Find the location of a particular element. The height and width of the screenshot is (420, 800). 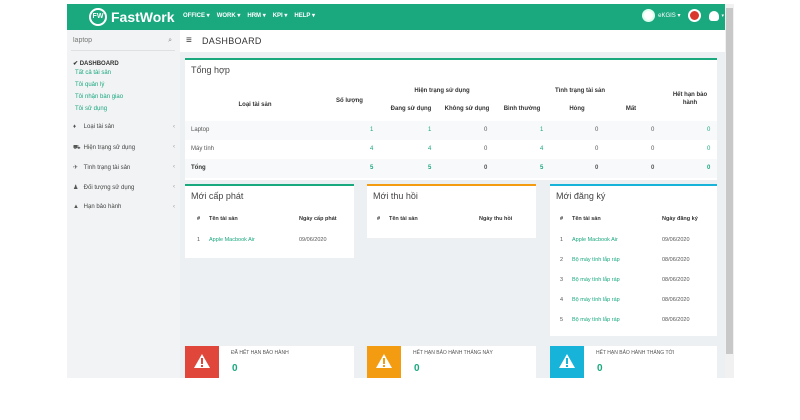

sidebar-item-asset-type: ♦ Loại tài sản ‹ is located at coordinates (125, 127).